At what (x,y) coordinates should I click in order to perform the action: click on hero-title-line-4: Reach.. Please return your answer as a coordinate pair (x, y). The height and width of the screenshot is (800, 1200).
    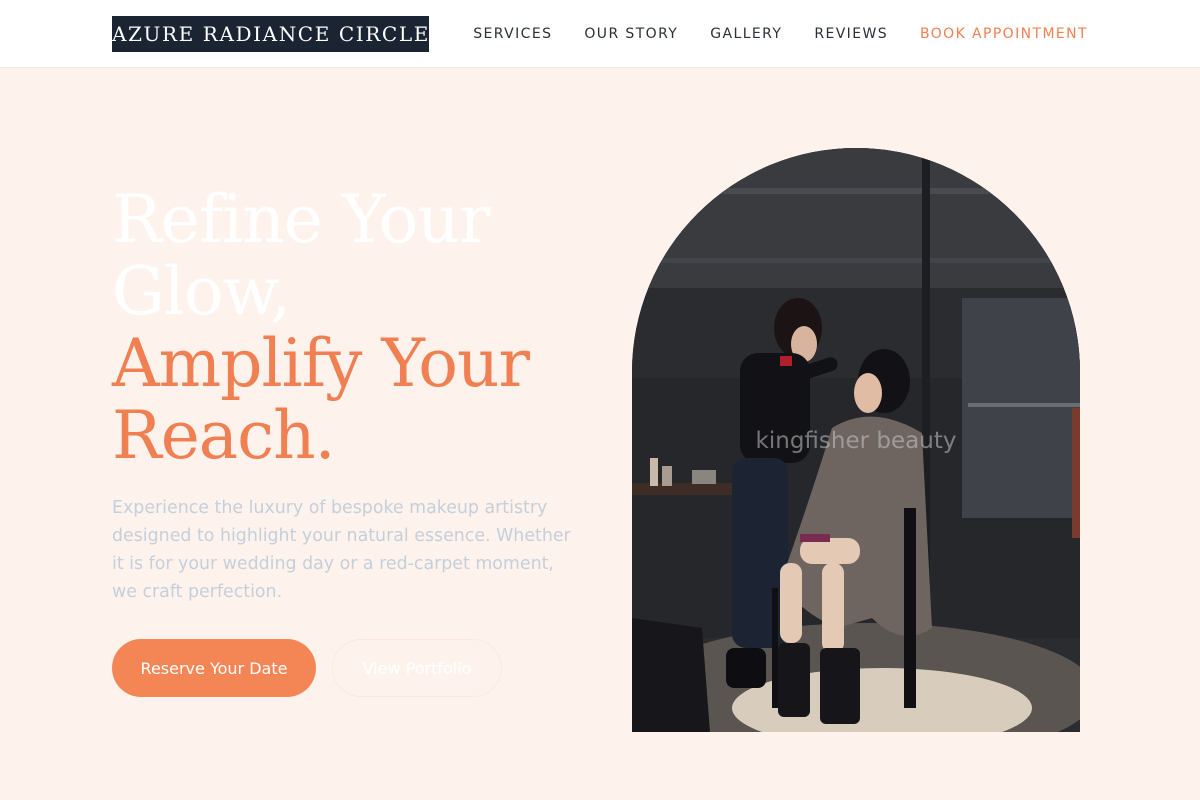
    Looking at the image, I should click on (224, 435).